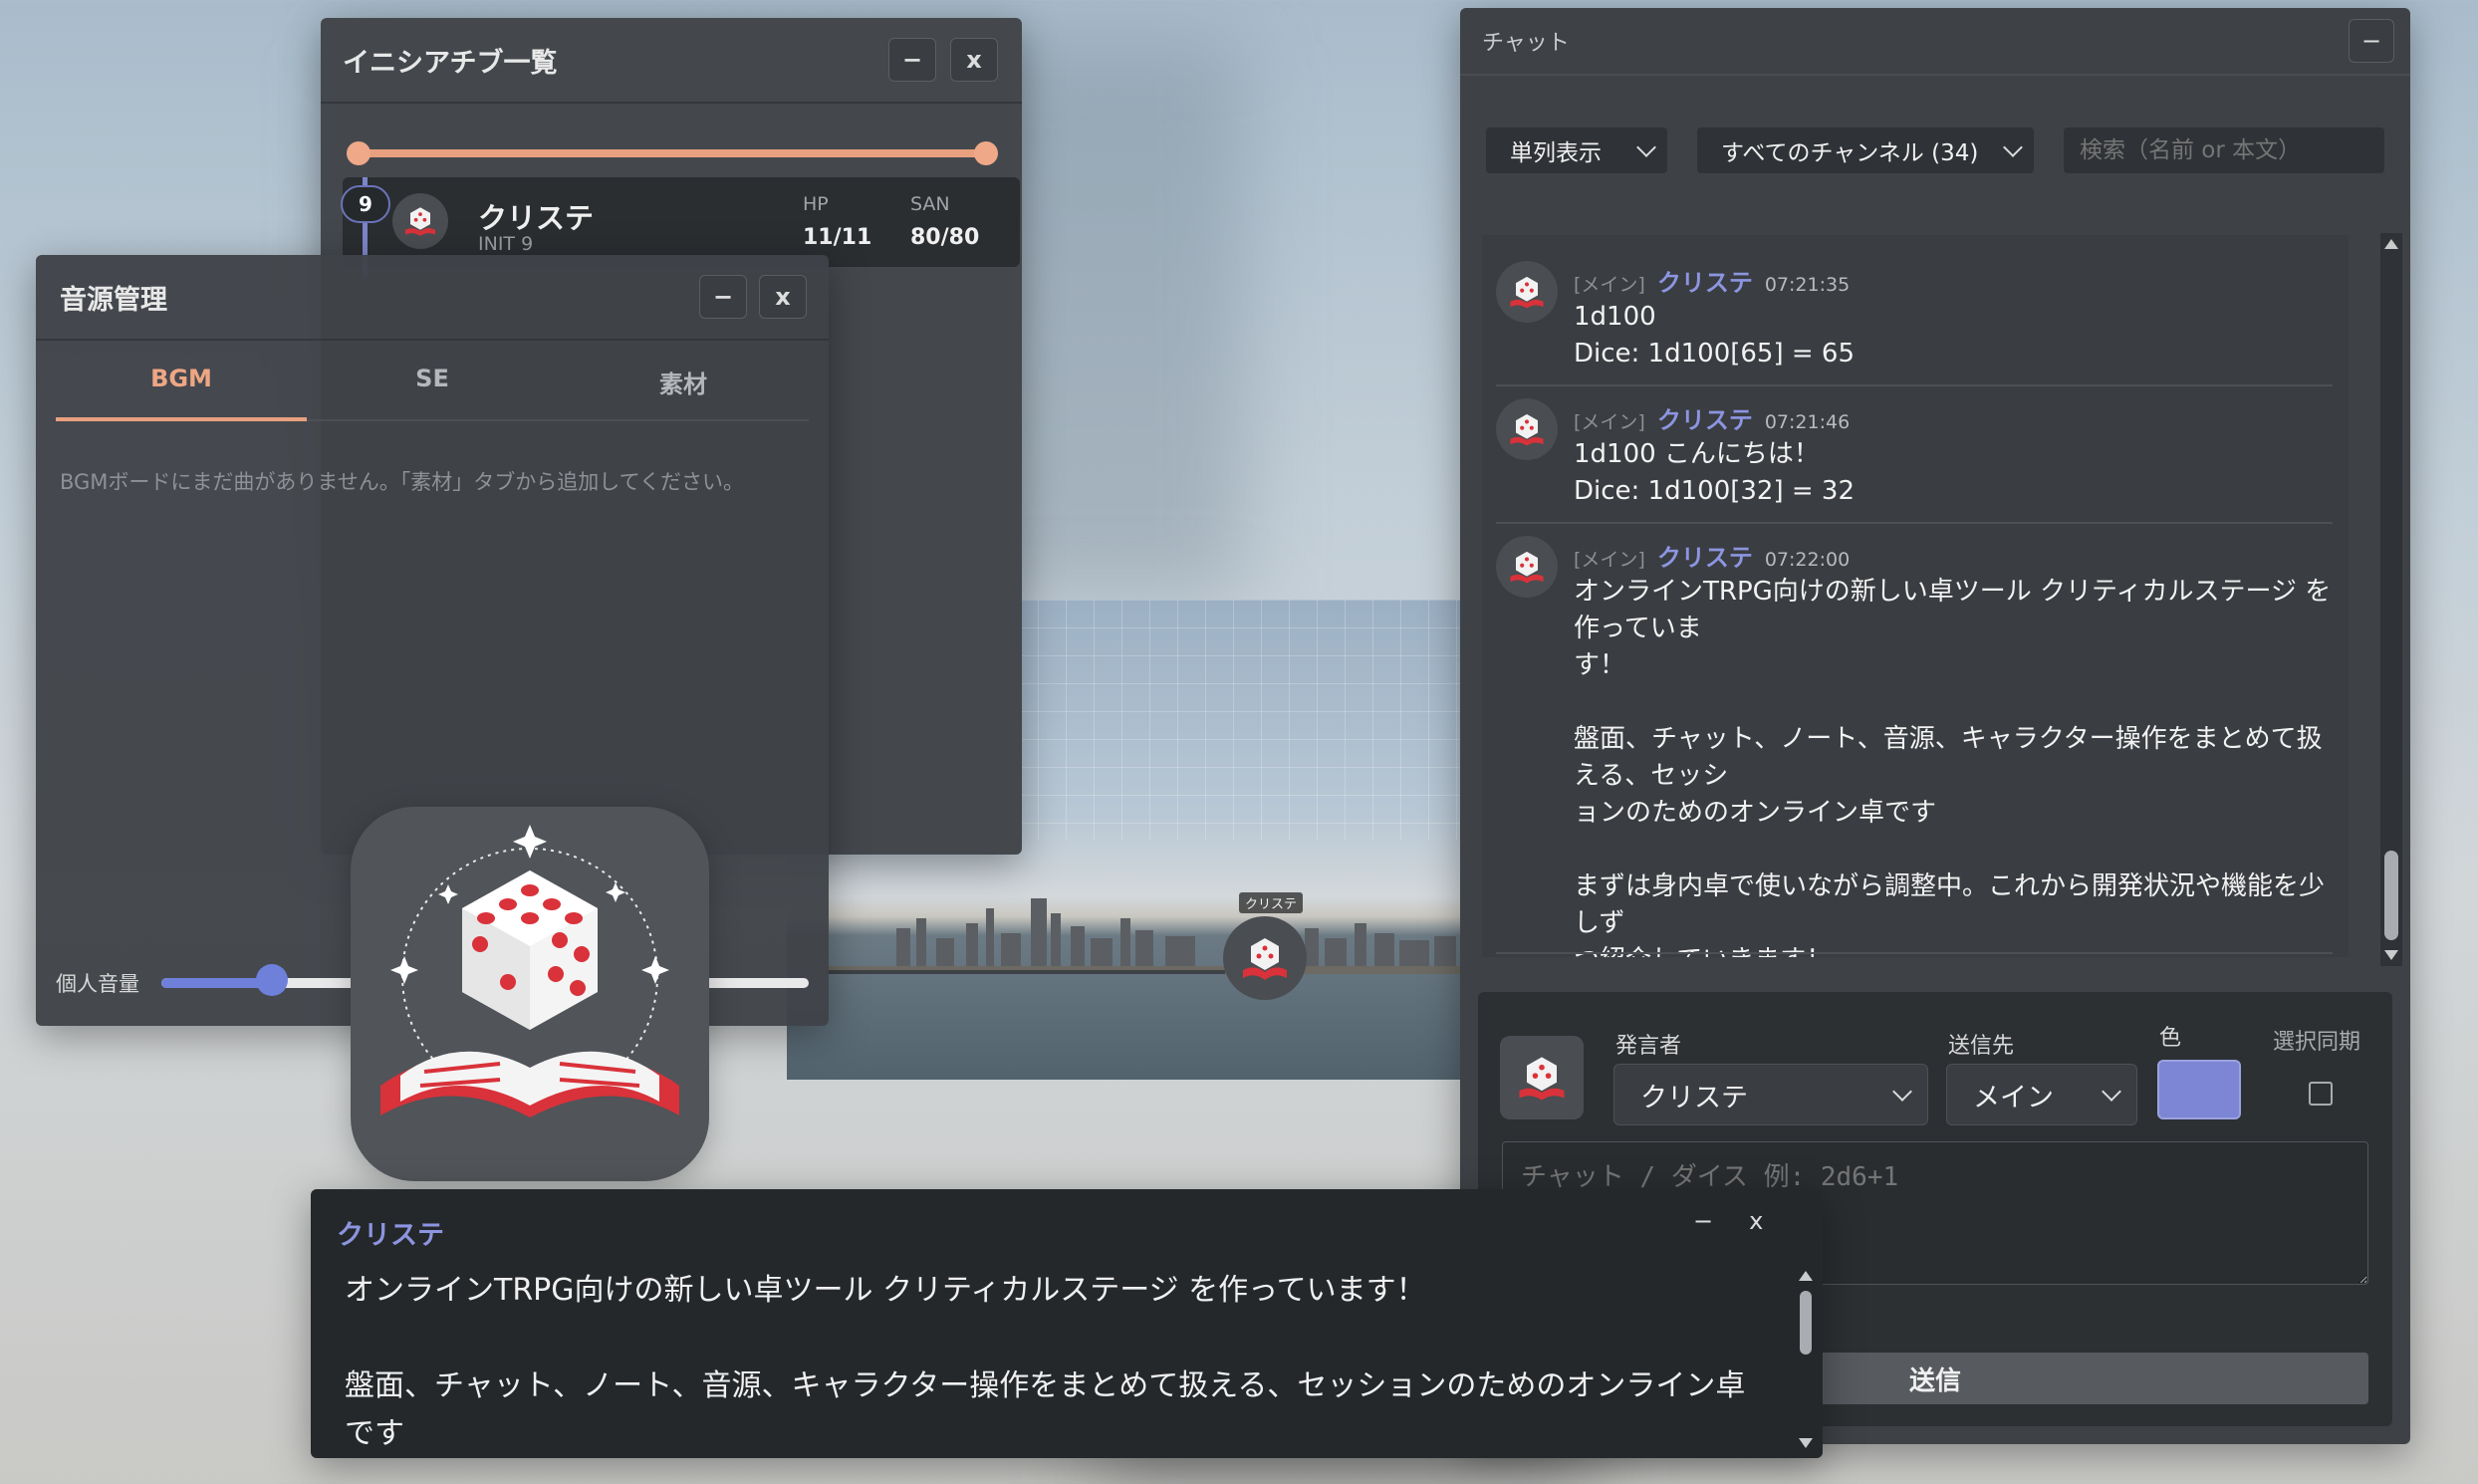 The image size is (2478, 1484). I want to click on hp-value: 11/11, so click(837, 237).